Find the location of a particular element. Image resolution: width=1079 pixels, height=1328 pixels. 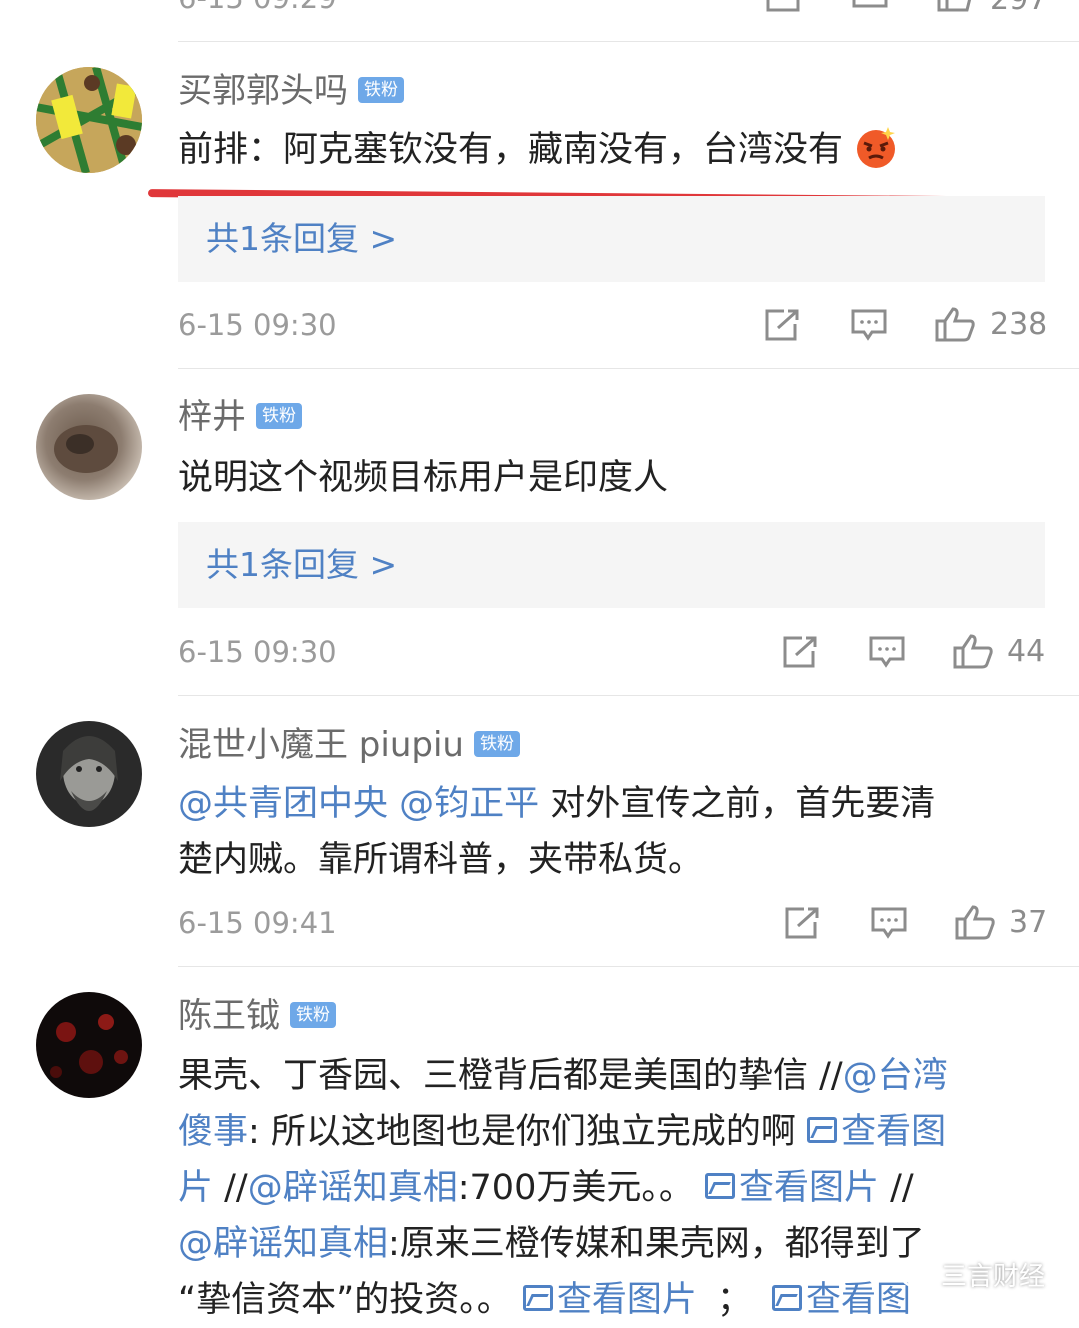

comment-text-line: @辟谣知真相:原来三橙传媒和果壳网，都得到了 is located at coordinates (551, 1244).